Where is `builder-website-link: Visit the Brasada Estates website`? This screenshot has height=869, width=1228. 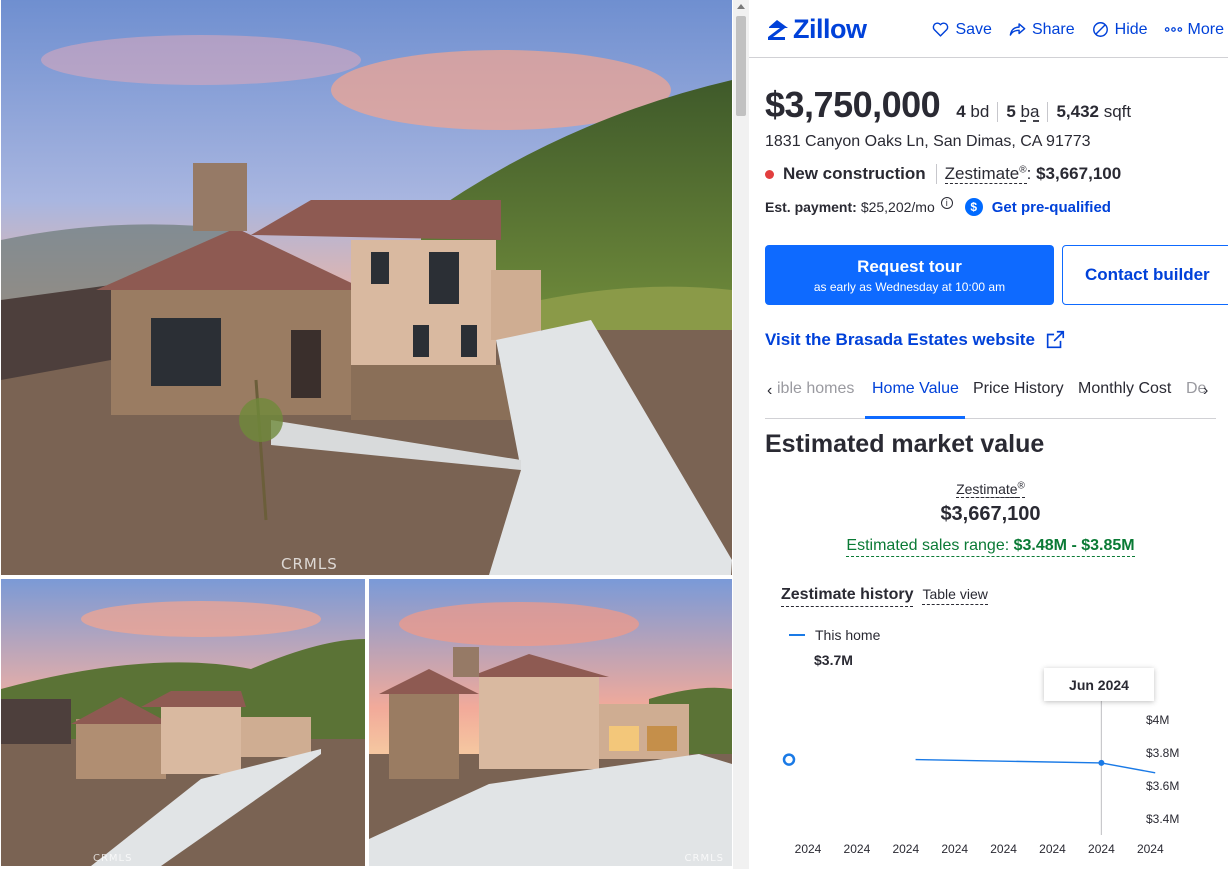 builder-website-link: Visit the Brasada Estates website is located at coordinates (915, 340).